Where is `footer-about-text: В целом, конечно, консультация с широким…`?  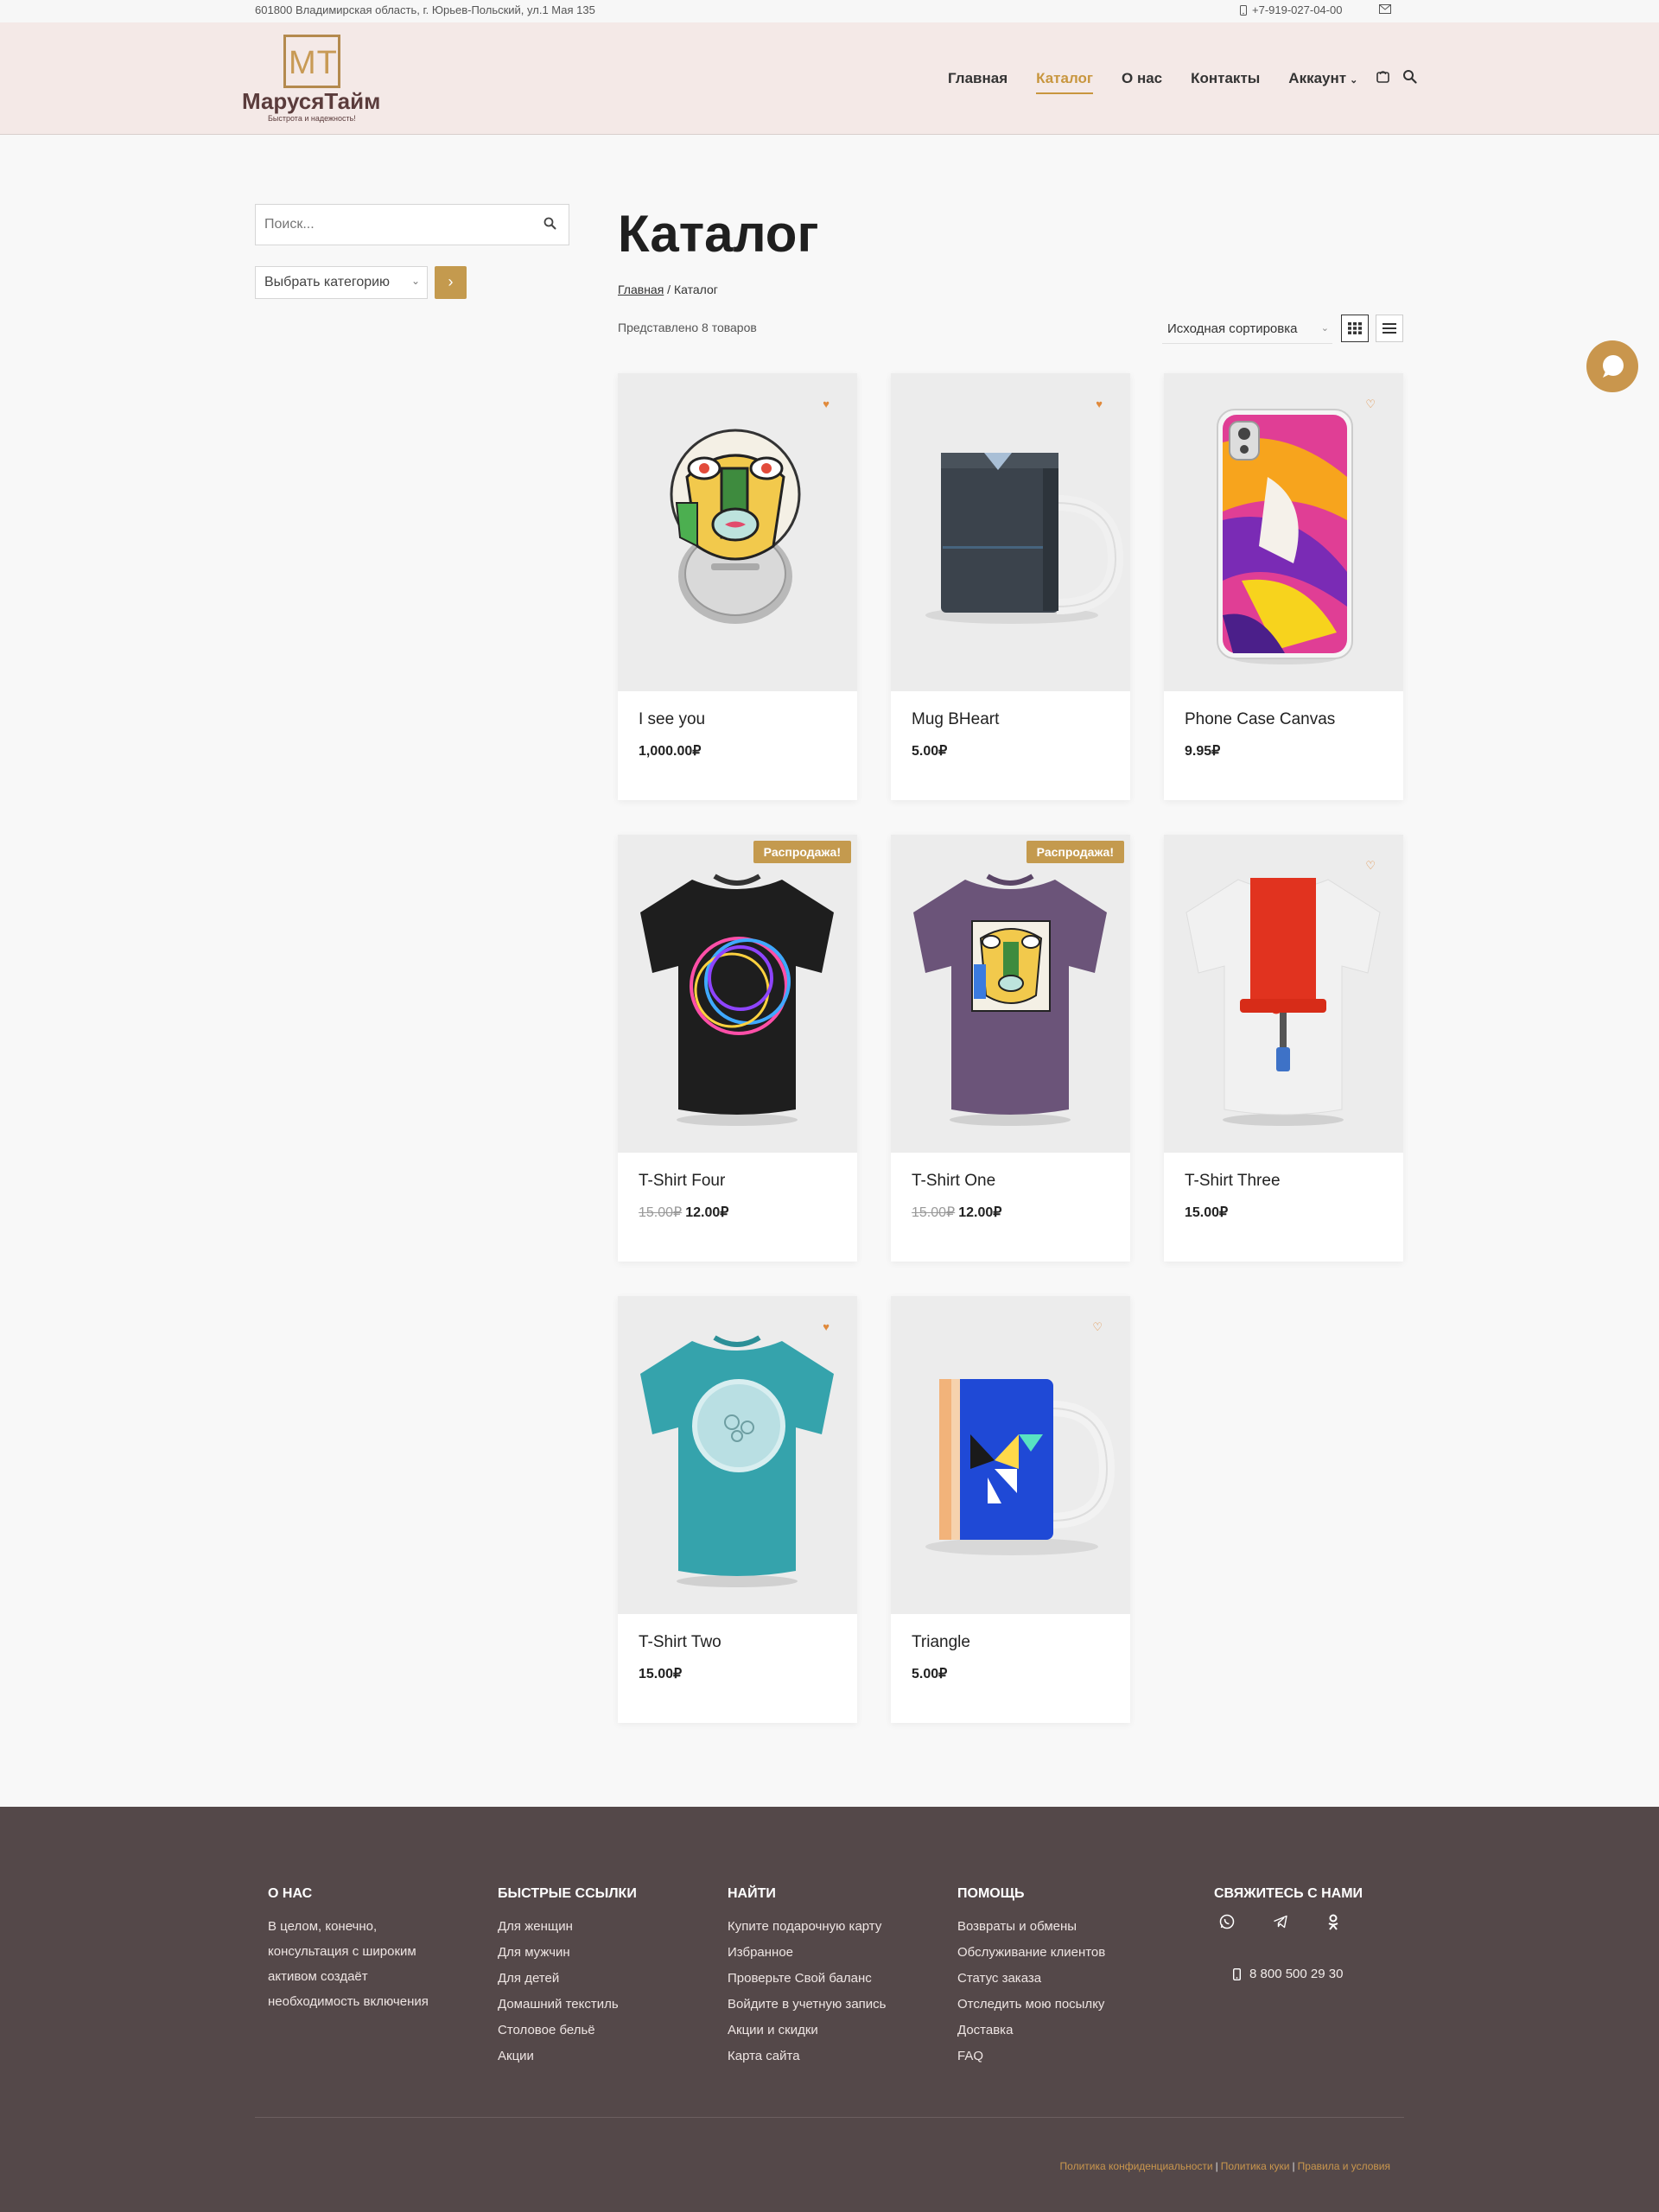
footer-about-text: В целом, конечно, консультация с широким… is located at coordinates (348, 1964).